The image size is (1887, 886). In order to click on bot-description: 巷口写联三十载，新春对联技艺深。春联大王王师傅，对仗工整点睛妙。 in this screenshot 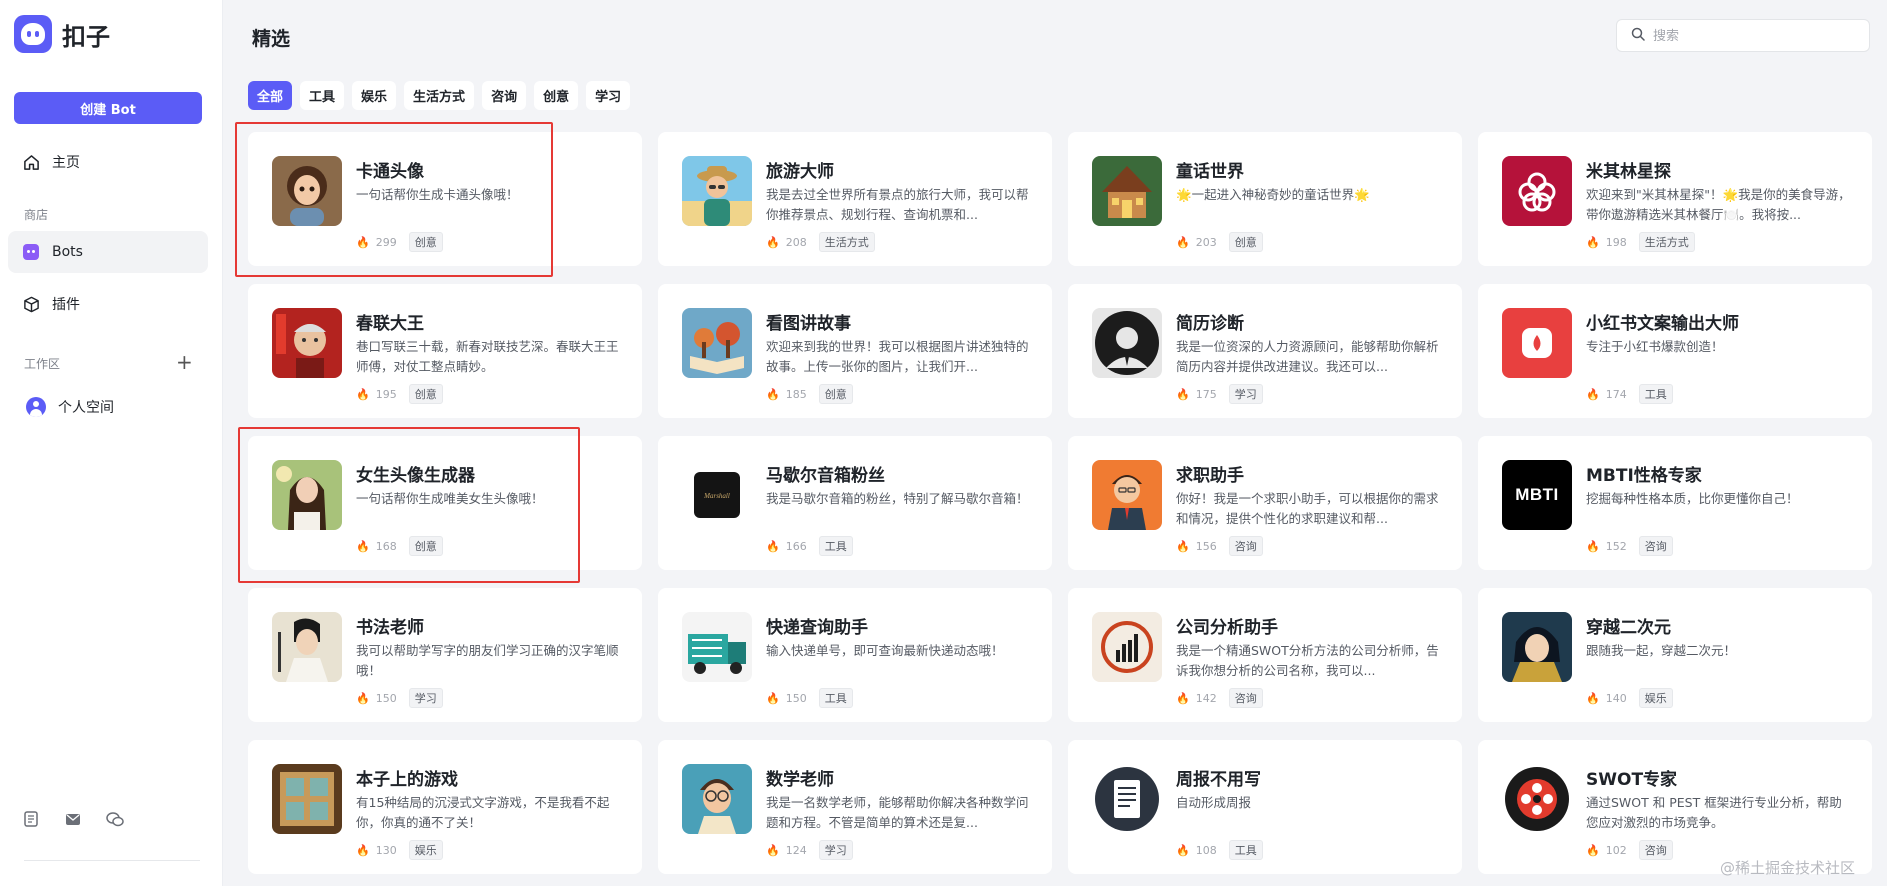, I will do `click(487, 356)`.